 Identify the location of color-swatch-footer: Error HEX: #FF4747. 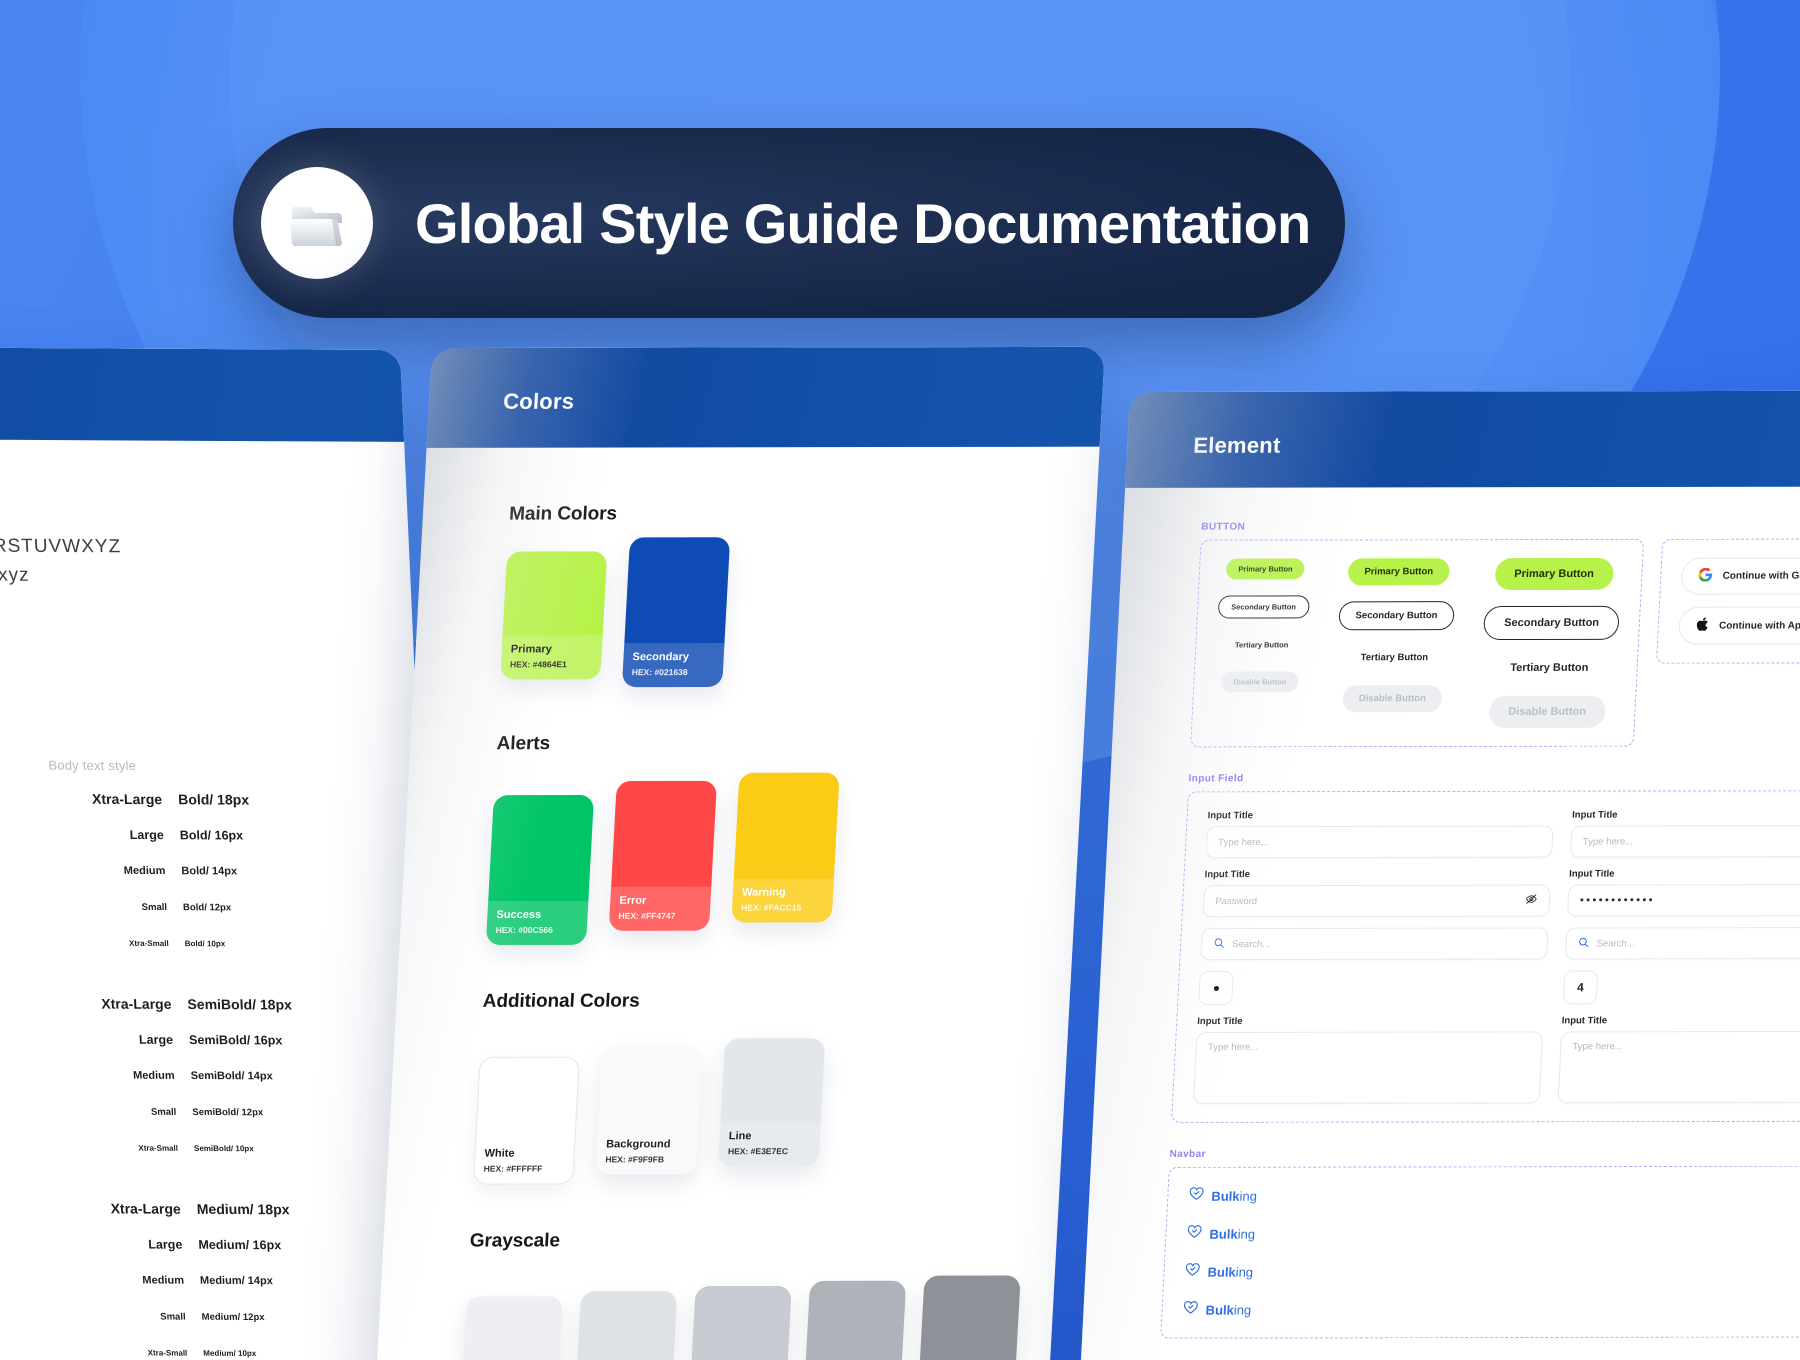
(660, 908).